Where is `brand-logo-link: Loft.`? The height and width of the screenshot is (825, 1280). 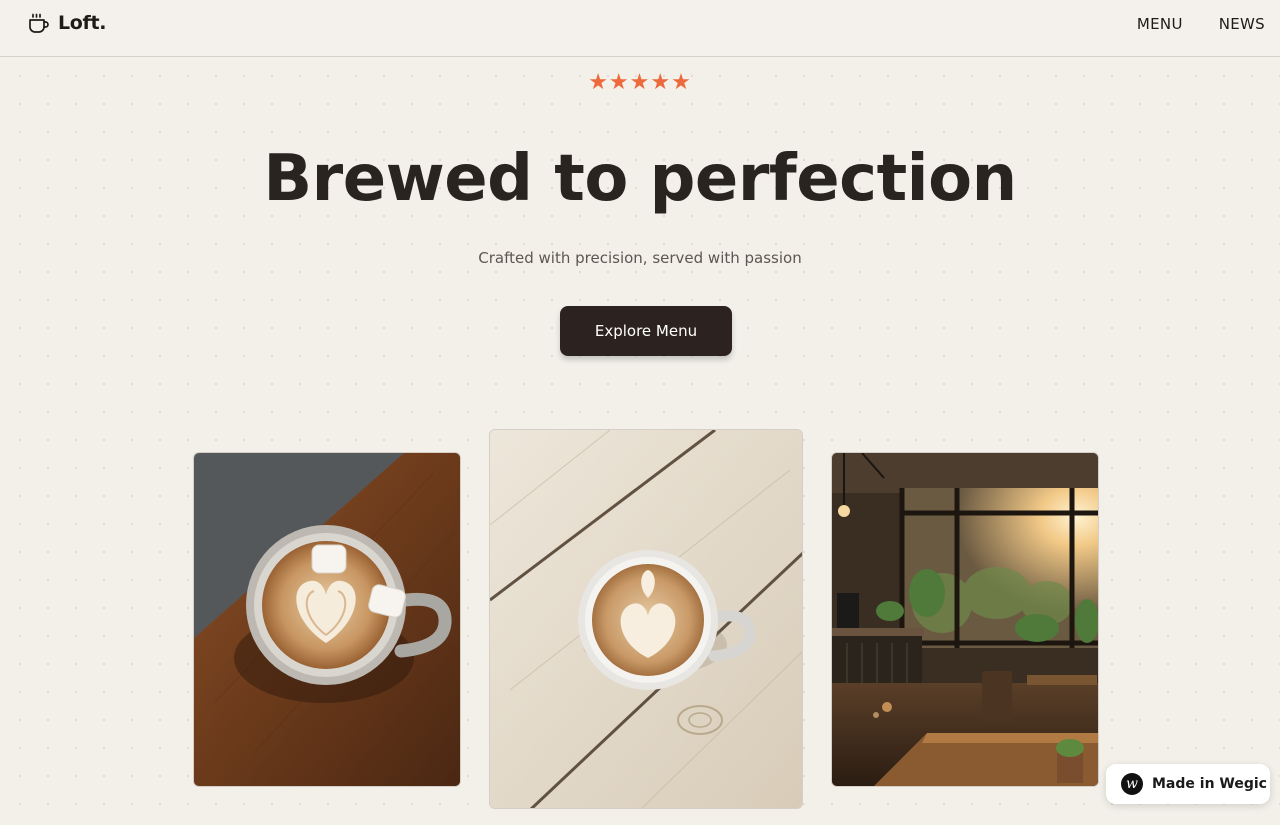 brand-logo-link: Loft. is located at coordinates (67, 23).